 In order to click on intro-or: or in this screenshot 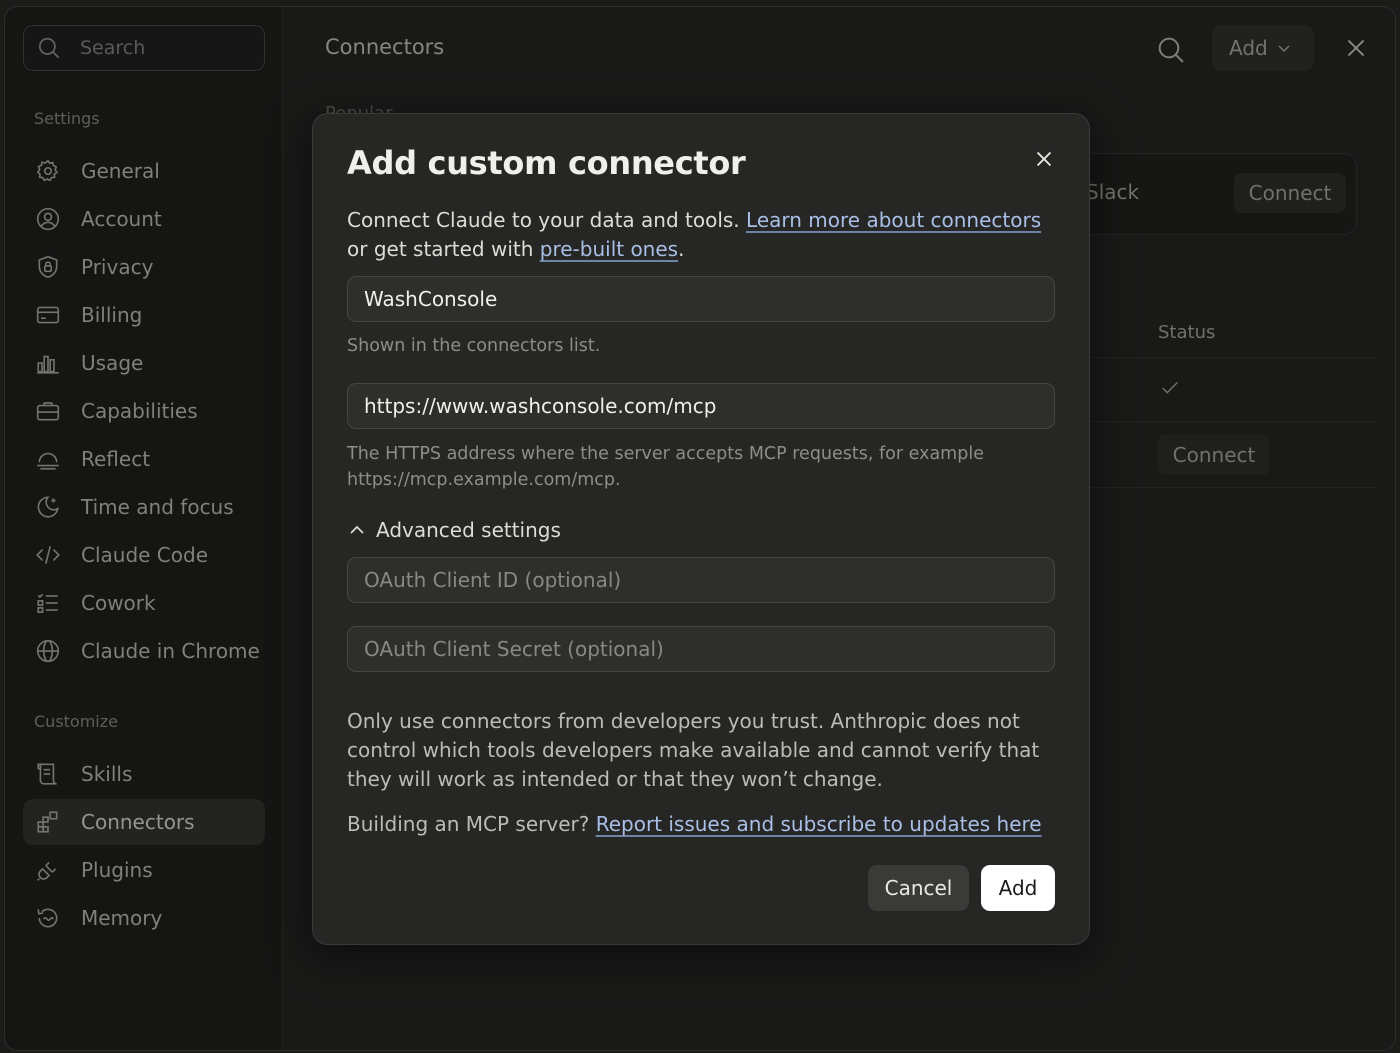, I will do `click(357, 249)`.